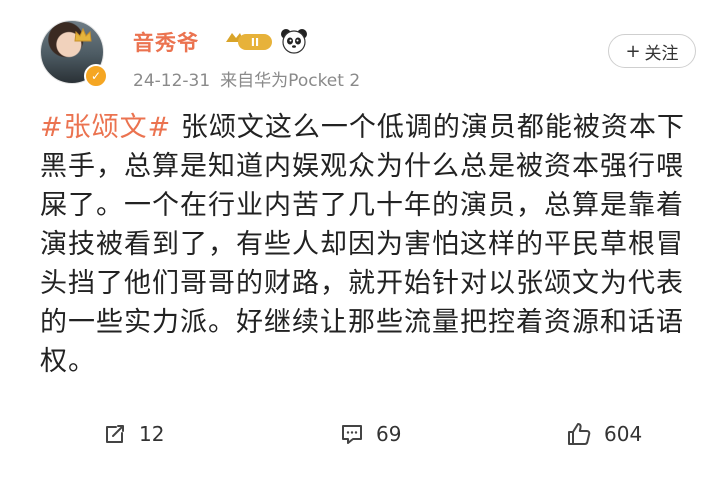 The height and width of the screenshot is (480, 719). Describe the element at coordinates (370, 434) in the screenshot. I see `comment-button: 69` at that location.